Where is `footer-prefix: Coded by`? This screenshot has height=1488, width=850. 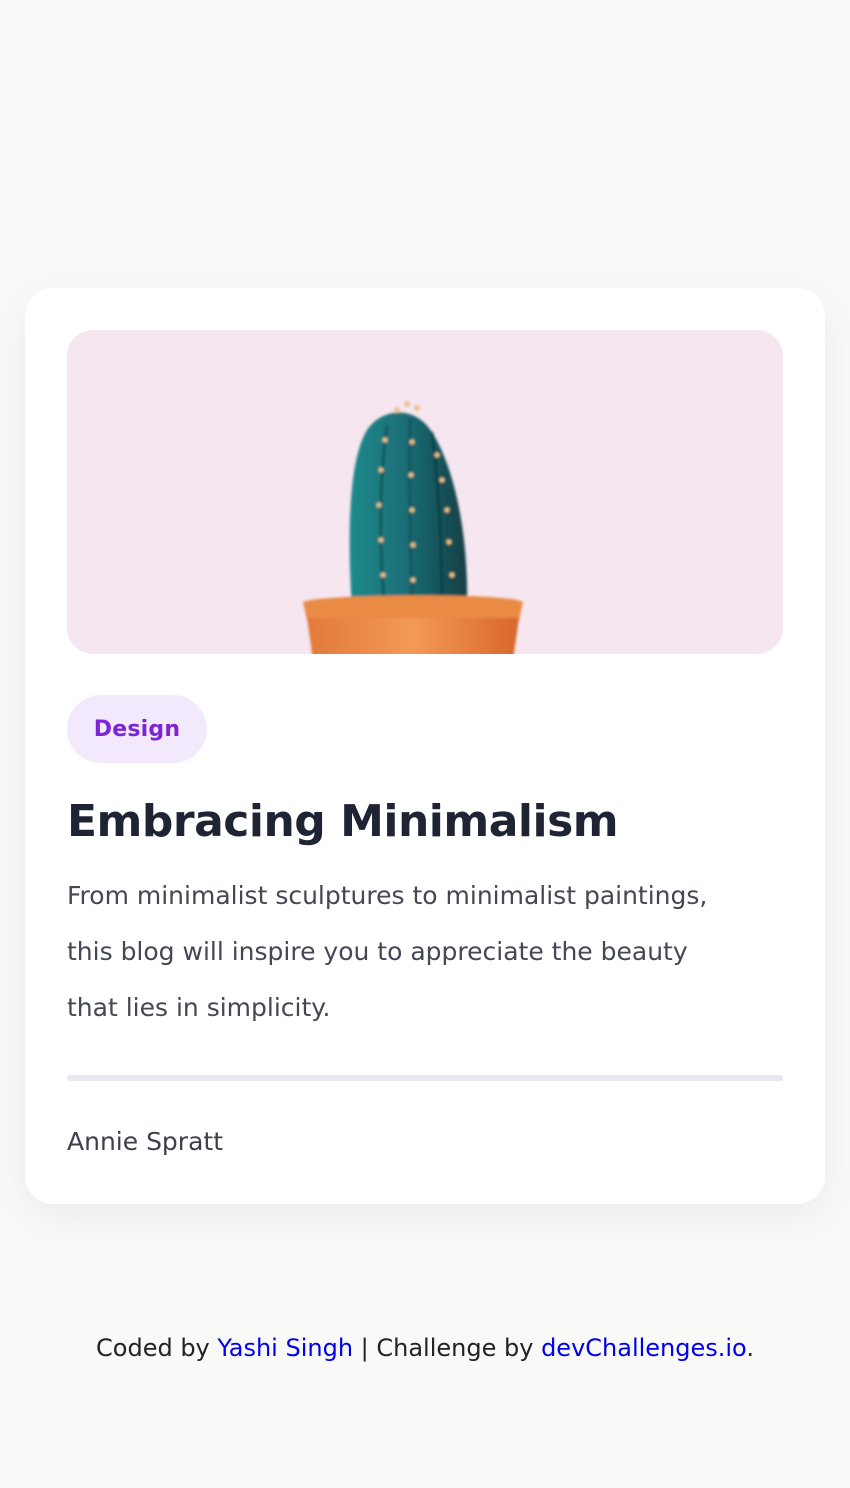 footer-prefix: Coded by is located at coordinates (157, 1348).